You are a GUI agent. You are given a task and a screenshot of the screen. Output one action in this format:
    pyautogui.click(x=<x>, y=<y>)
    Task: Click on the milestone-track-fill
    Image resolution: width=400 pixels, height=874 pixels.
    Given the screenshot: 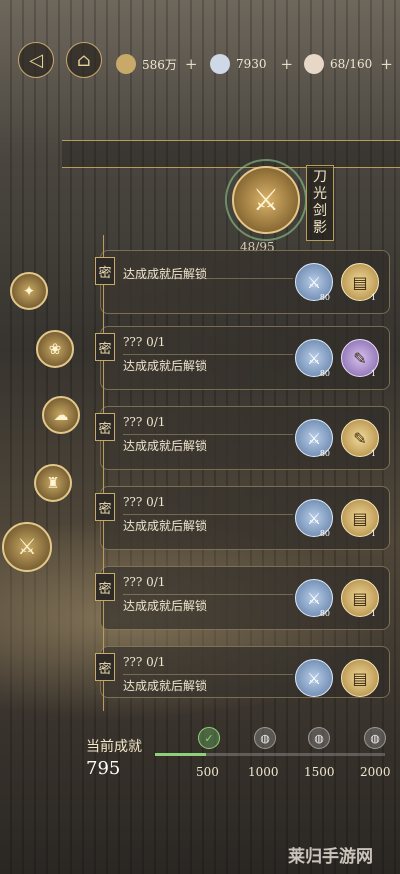 What is the action you would take?
    pyautogui.click(x=180, y=754)
    